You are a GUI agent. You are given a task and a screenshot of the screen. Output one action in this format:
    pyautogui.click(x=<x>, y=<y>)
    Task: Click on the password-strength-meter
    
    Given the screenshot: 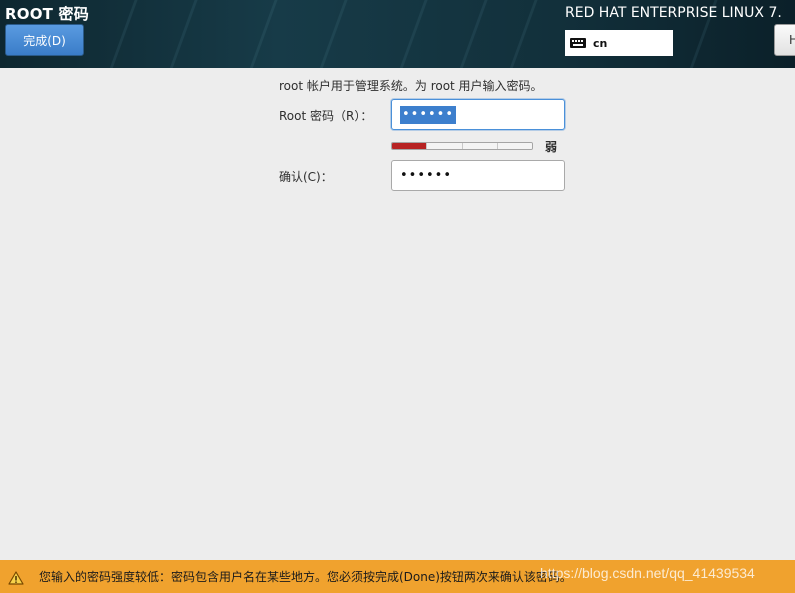 What is the action you would take?
    pyautogui.click(x=462, y=146)
    